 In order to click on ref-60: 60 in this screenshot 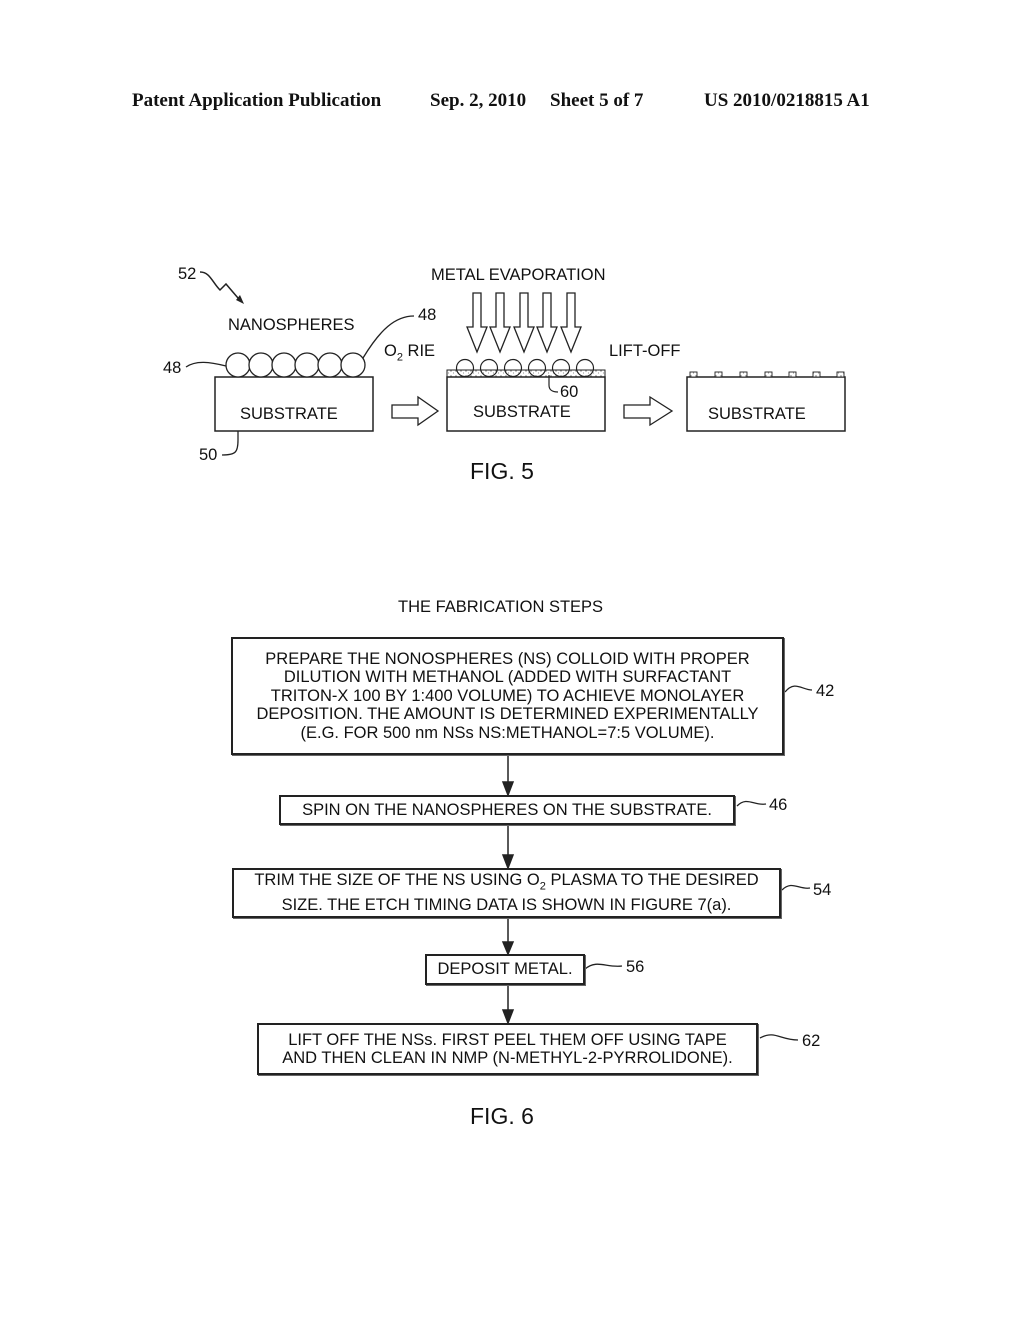, I will do `click(569, 392)`.